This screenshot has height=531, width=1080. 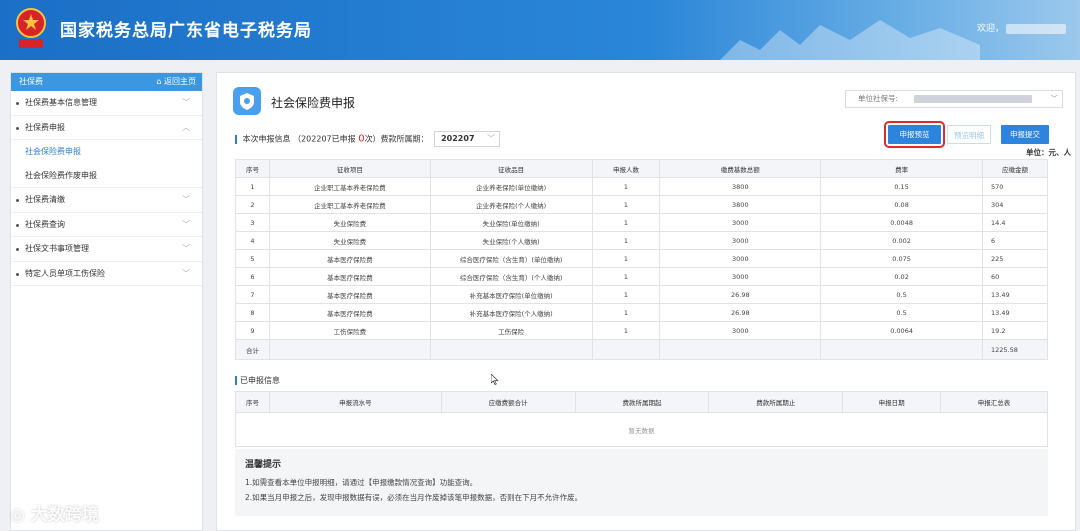 I want to click on info-suffix: 次）费款所属期：, so click(x=396, y=139).